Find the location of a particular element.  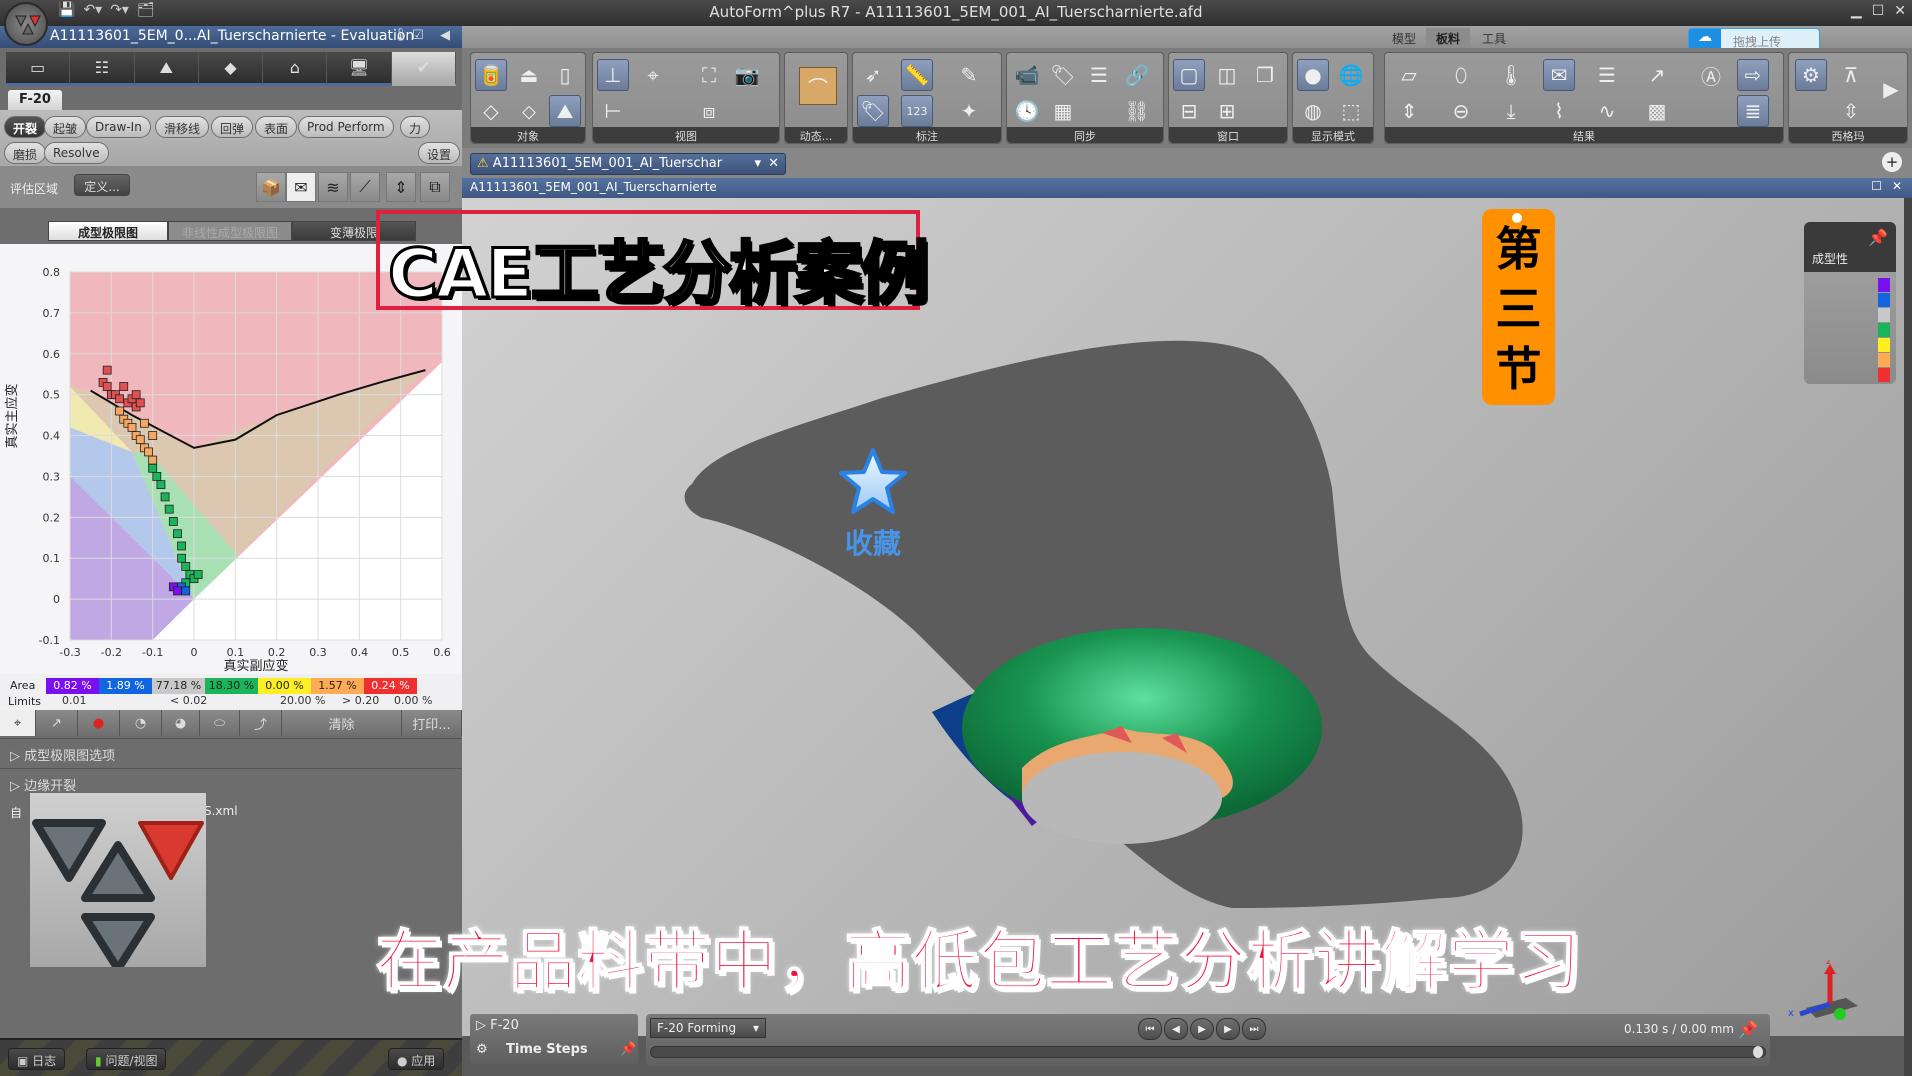

stack-result-icon: ☰ is located at coordinates (1607, 75).